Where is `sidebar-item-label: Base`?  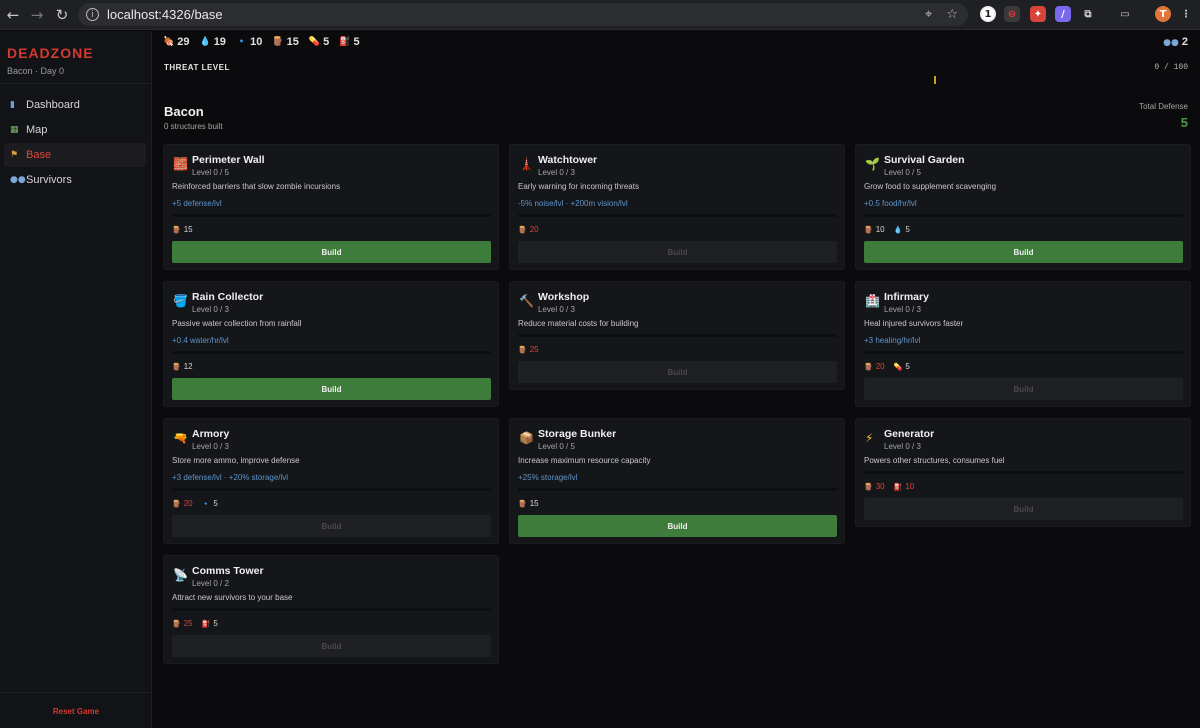
sidebar-item-label: Base is located at coordinates (39, 155).